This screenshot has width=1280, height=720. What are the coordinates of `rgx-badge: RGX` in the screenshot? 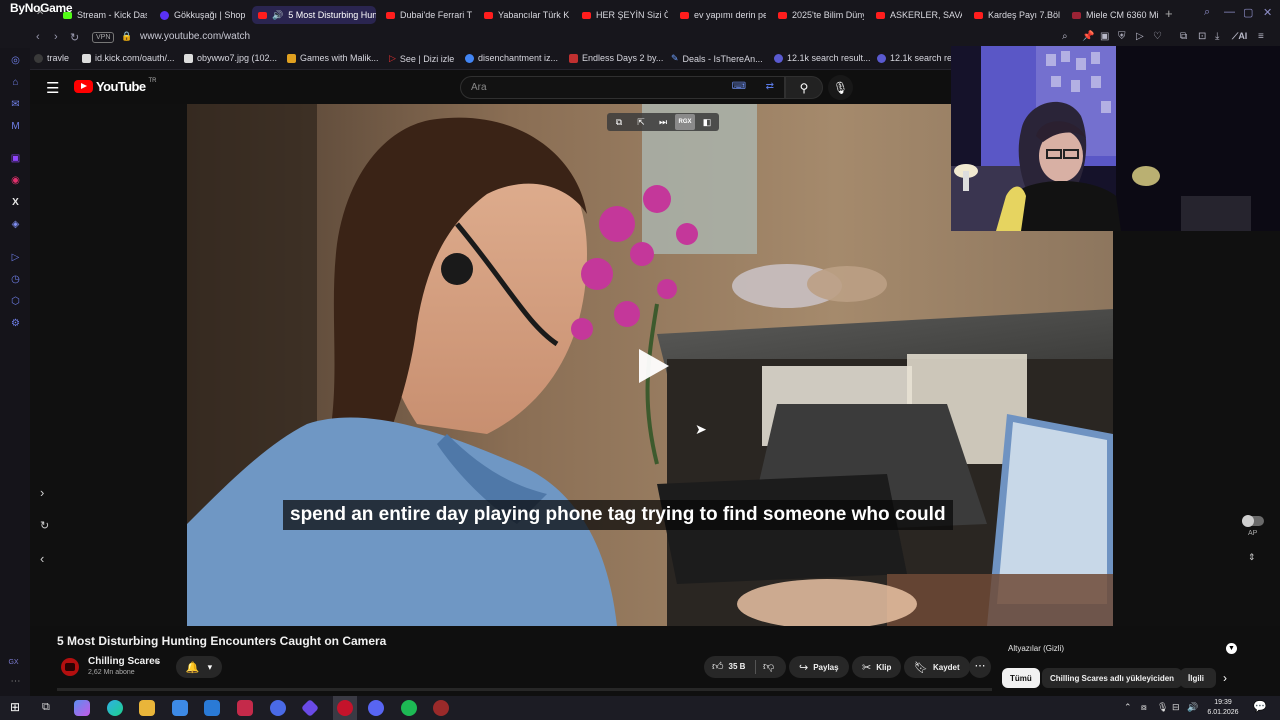 It's located at (685, 122).